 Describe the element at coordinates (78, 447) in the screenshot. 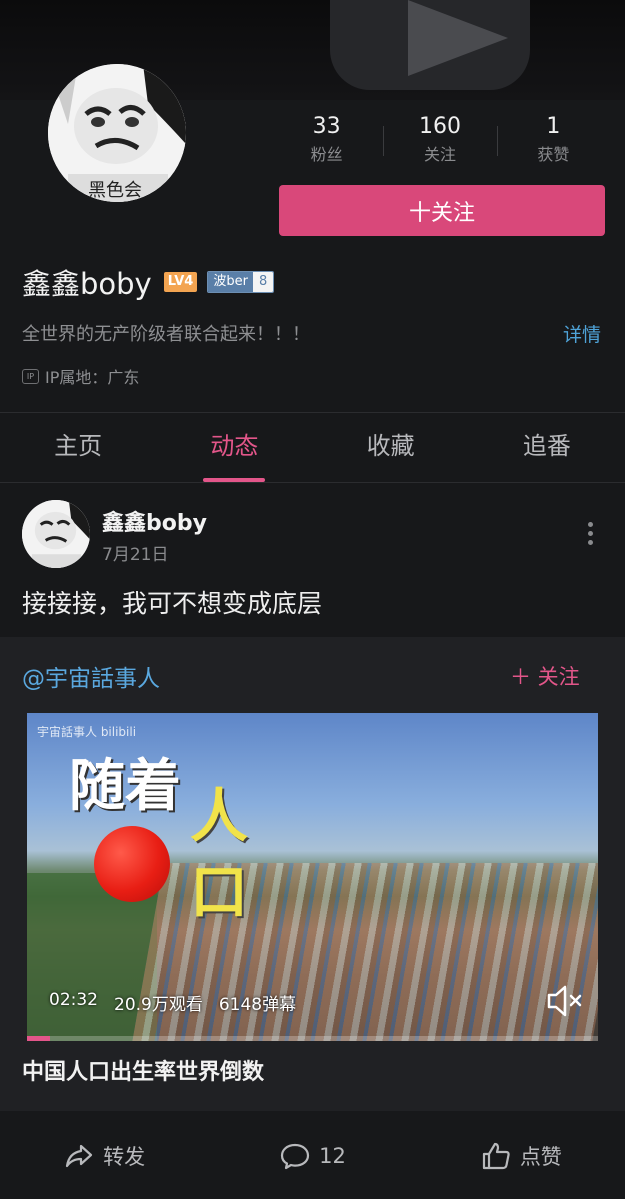

I see `tab-home: 主页` at that location.